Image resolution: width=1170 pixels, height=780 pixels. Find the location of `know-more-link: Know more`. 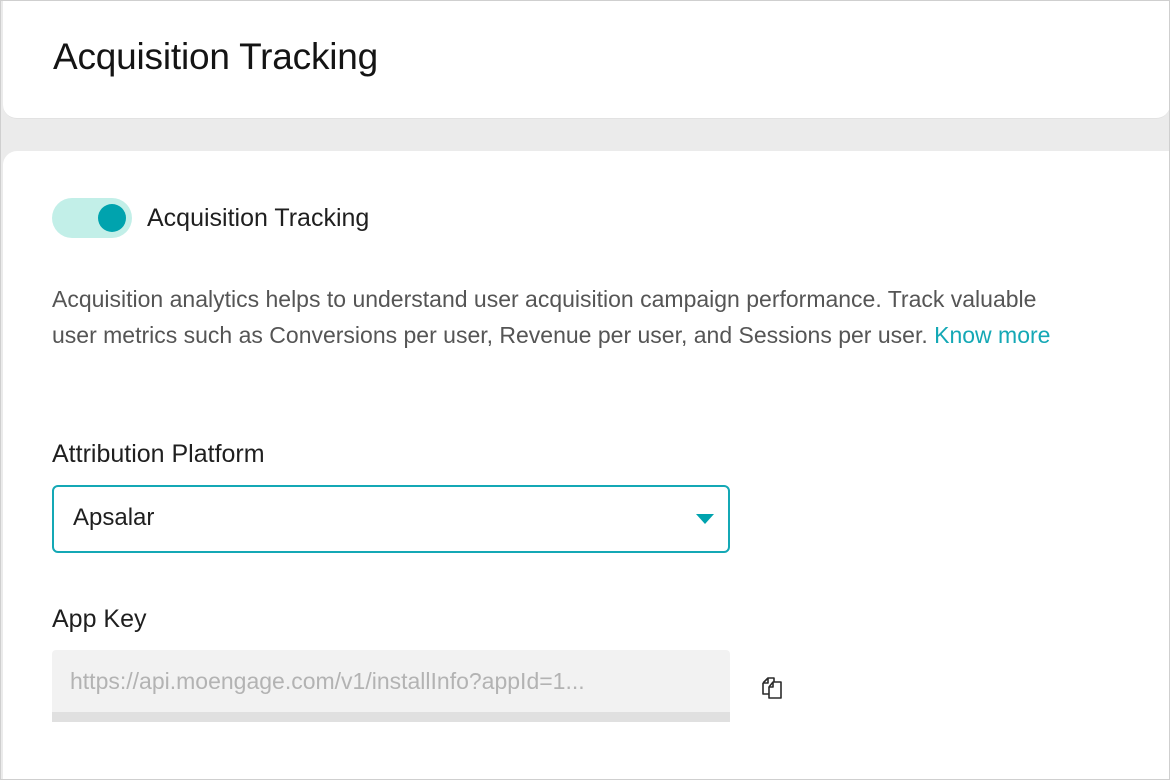

know-more-link: Know more is located at coordinates (992, 335).